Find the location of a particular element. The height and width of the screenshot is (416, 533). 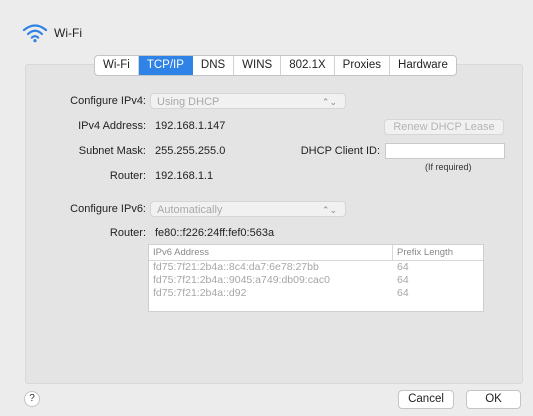

dhcp-client-id-label: DHCP Client ID: is located at coordinates (340, 151).